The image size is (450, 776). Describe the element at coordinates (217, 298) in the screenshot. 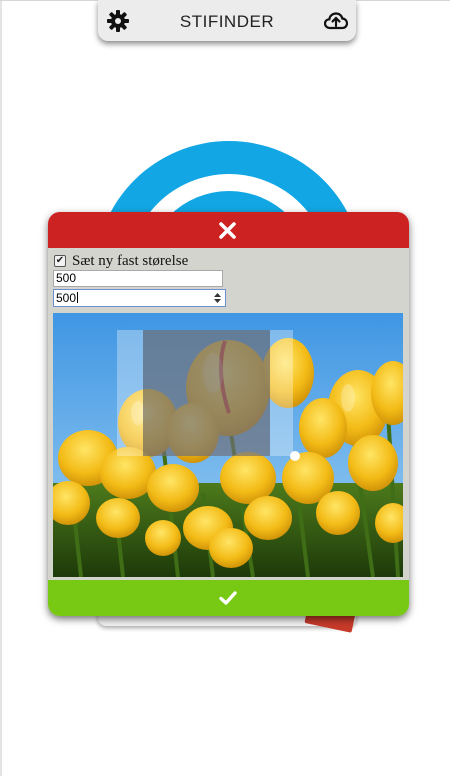

I see `spinner-arrows-icon` at that location.